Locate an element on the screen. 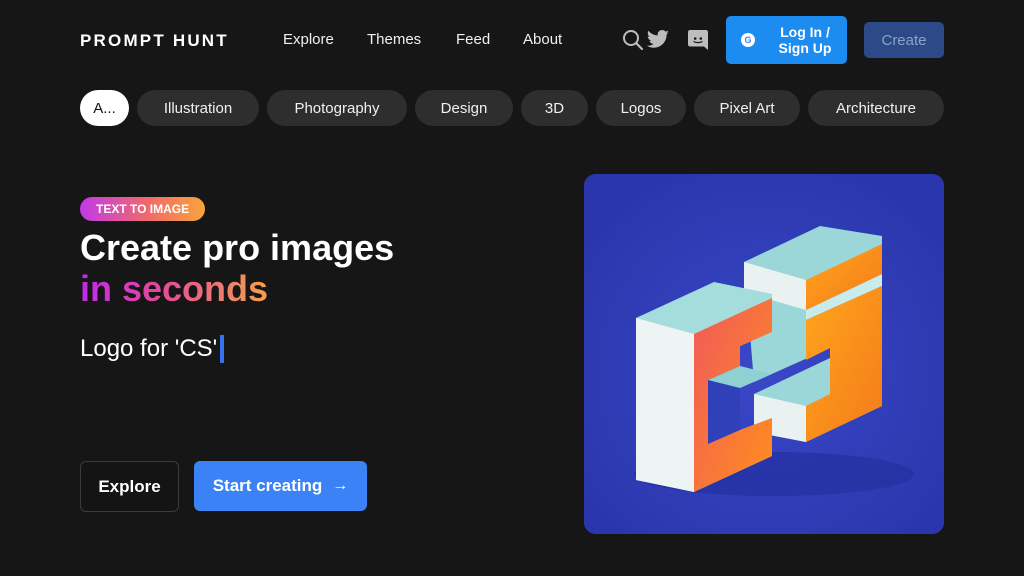 This screenshot has height=576, width=1024. category-architecture: Architecture is located at coordinates (876, 108).